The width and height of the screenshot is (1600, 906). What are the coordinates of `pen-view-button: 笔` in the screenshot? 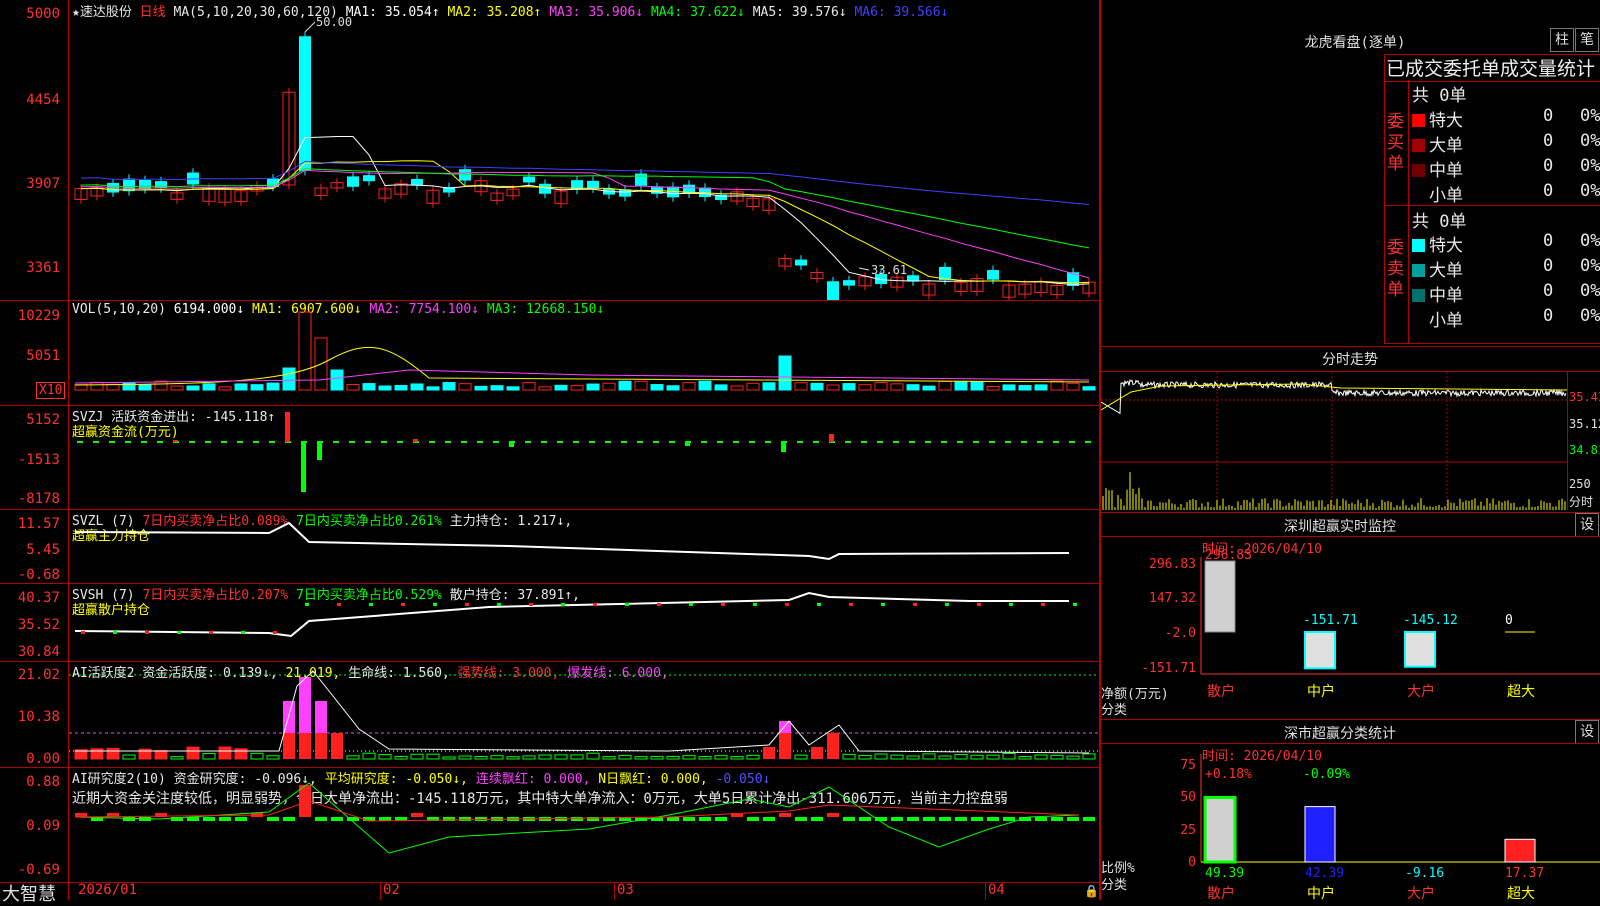 It's located at (1587, 40).